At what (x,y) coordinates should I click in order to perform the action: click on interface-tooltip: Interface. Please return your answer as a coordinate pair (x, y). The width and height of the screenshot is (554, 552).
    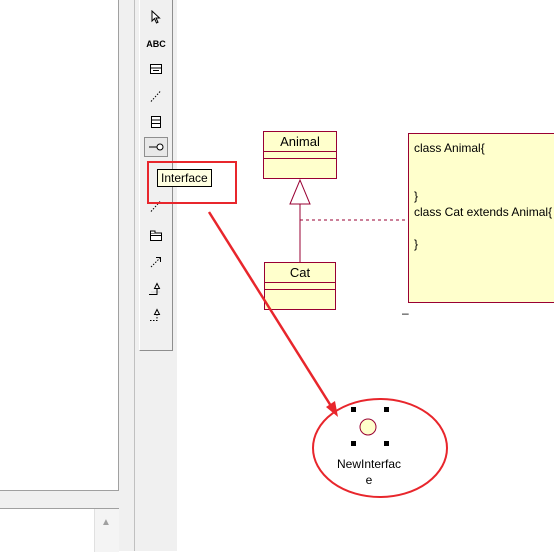
    Looking at the image, I should click on (184, 178).